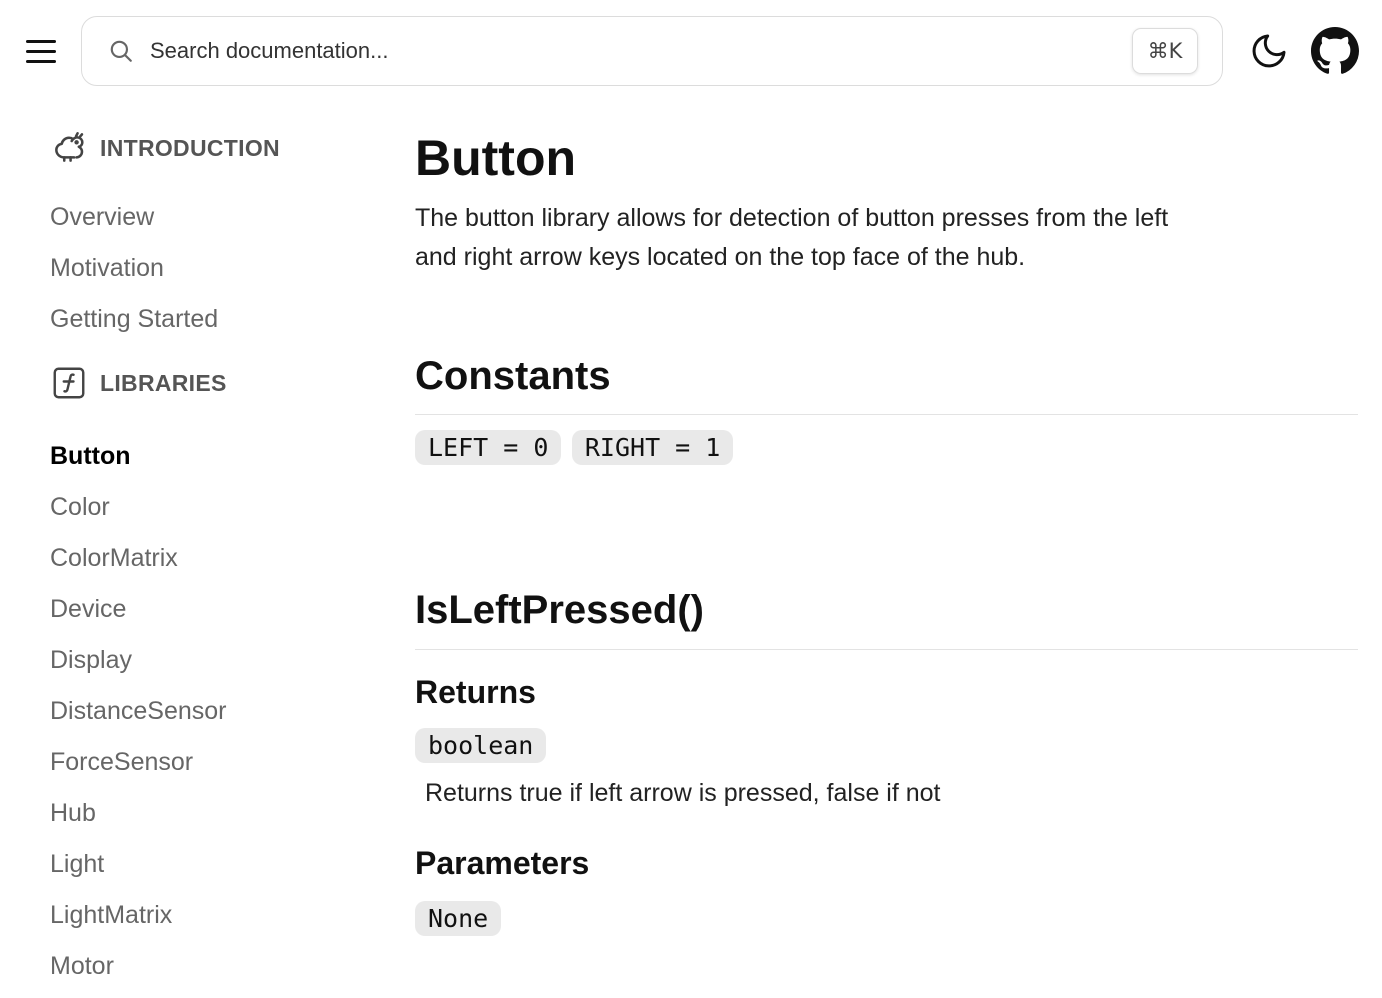 This screenshot has width=1382, height=998. I want to click on section-label: LIBRARIES, so click(163, 382).